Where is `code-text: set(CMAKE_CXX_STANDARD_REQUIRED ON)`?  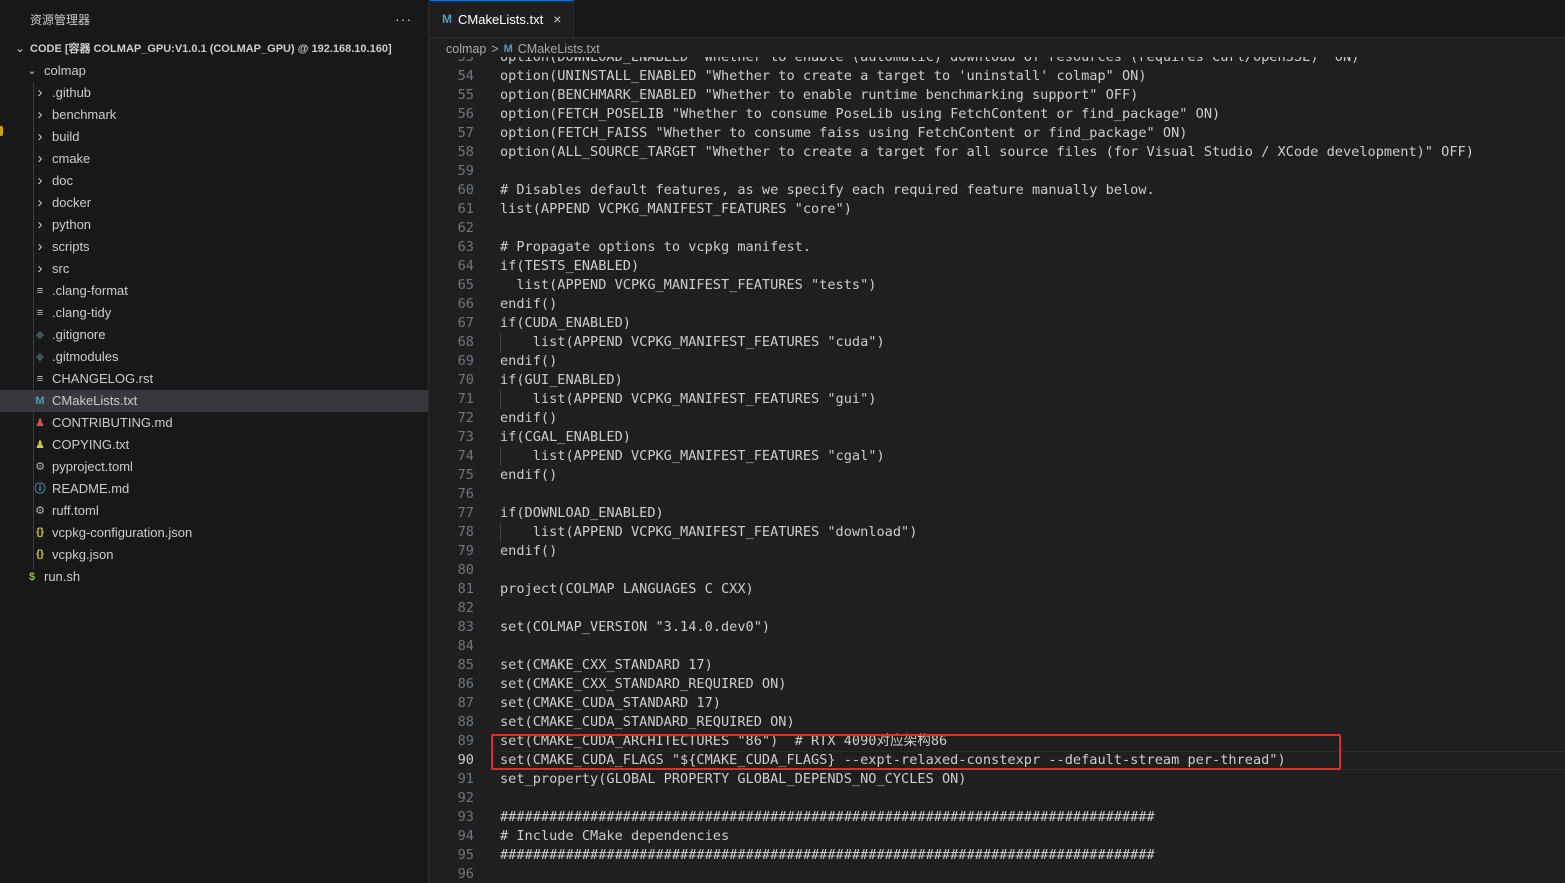
code-text: set(CMAKE_CXX_STANDARD_REQUIRED ON) is located at coordinates (643, 684).